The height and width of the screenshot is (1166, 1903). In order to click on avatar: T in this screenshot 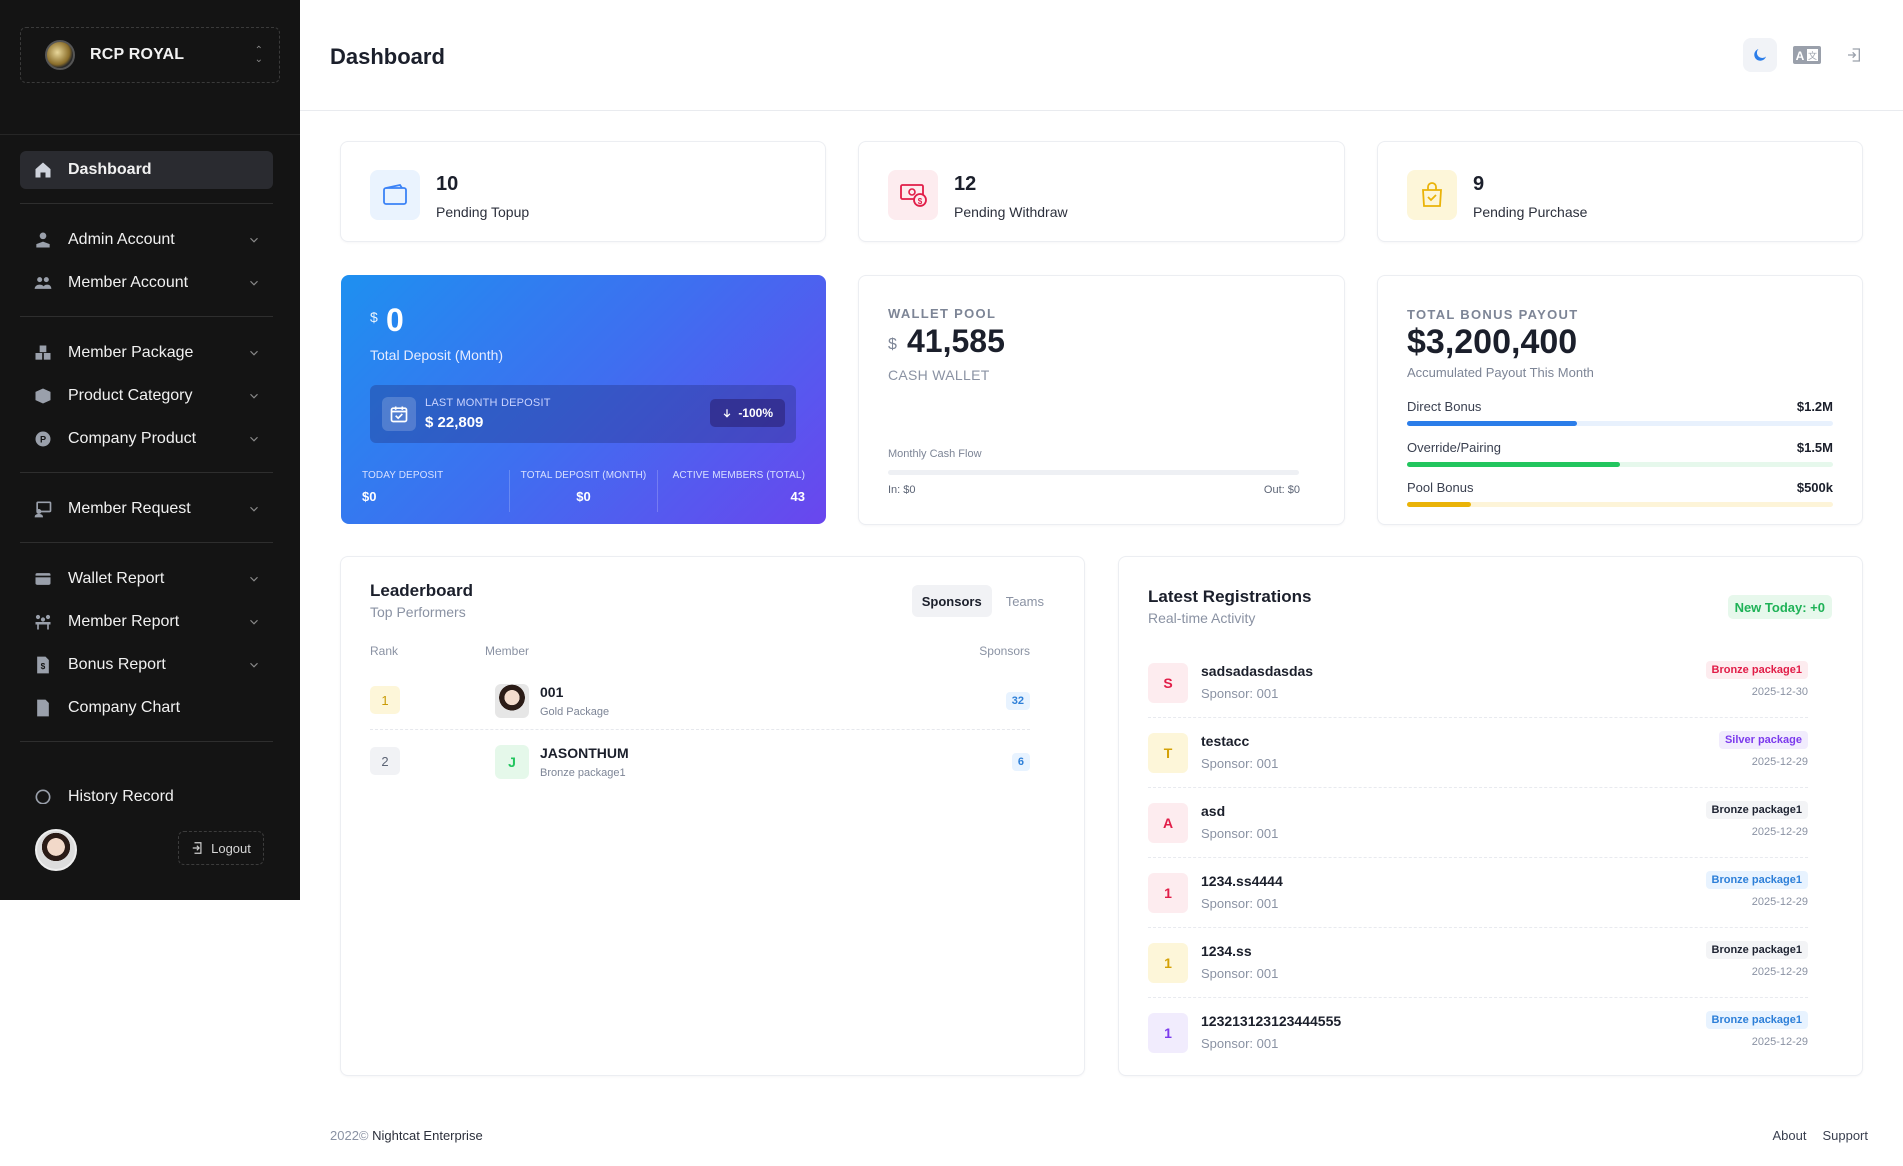, I will do `click(1168, 753)`.